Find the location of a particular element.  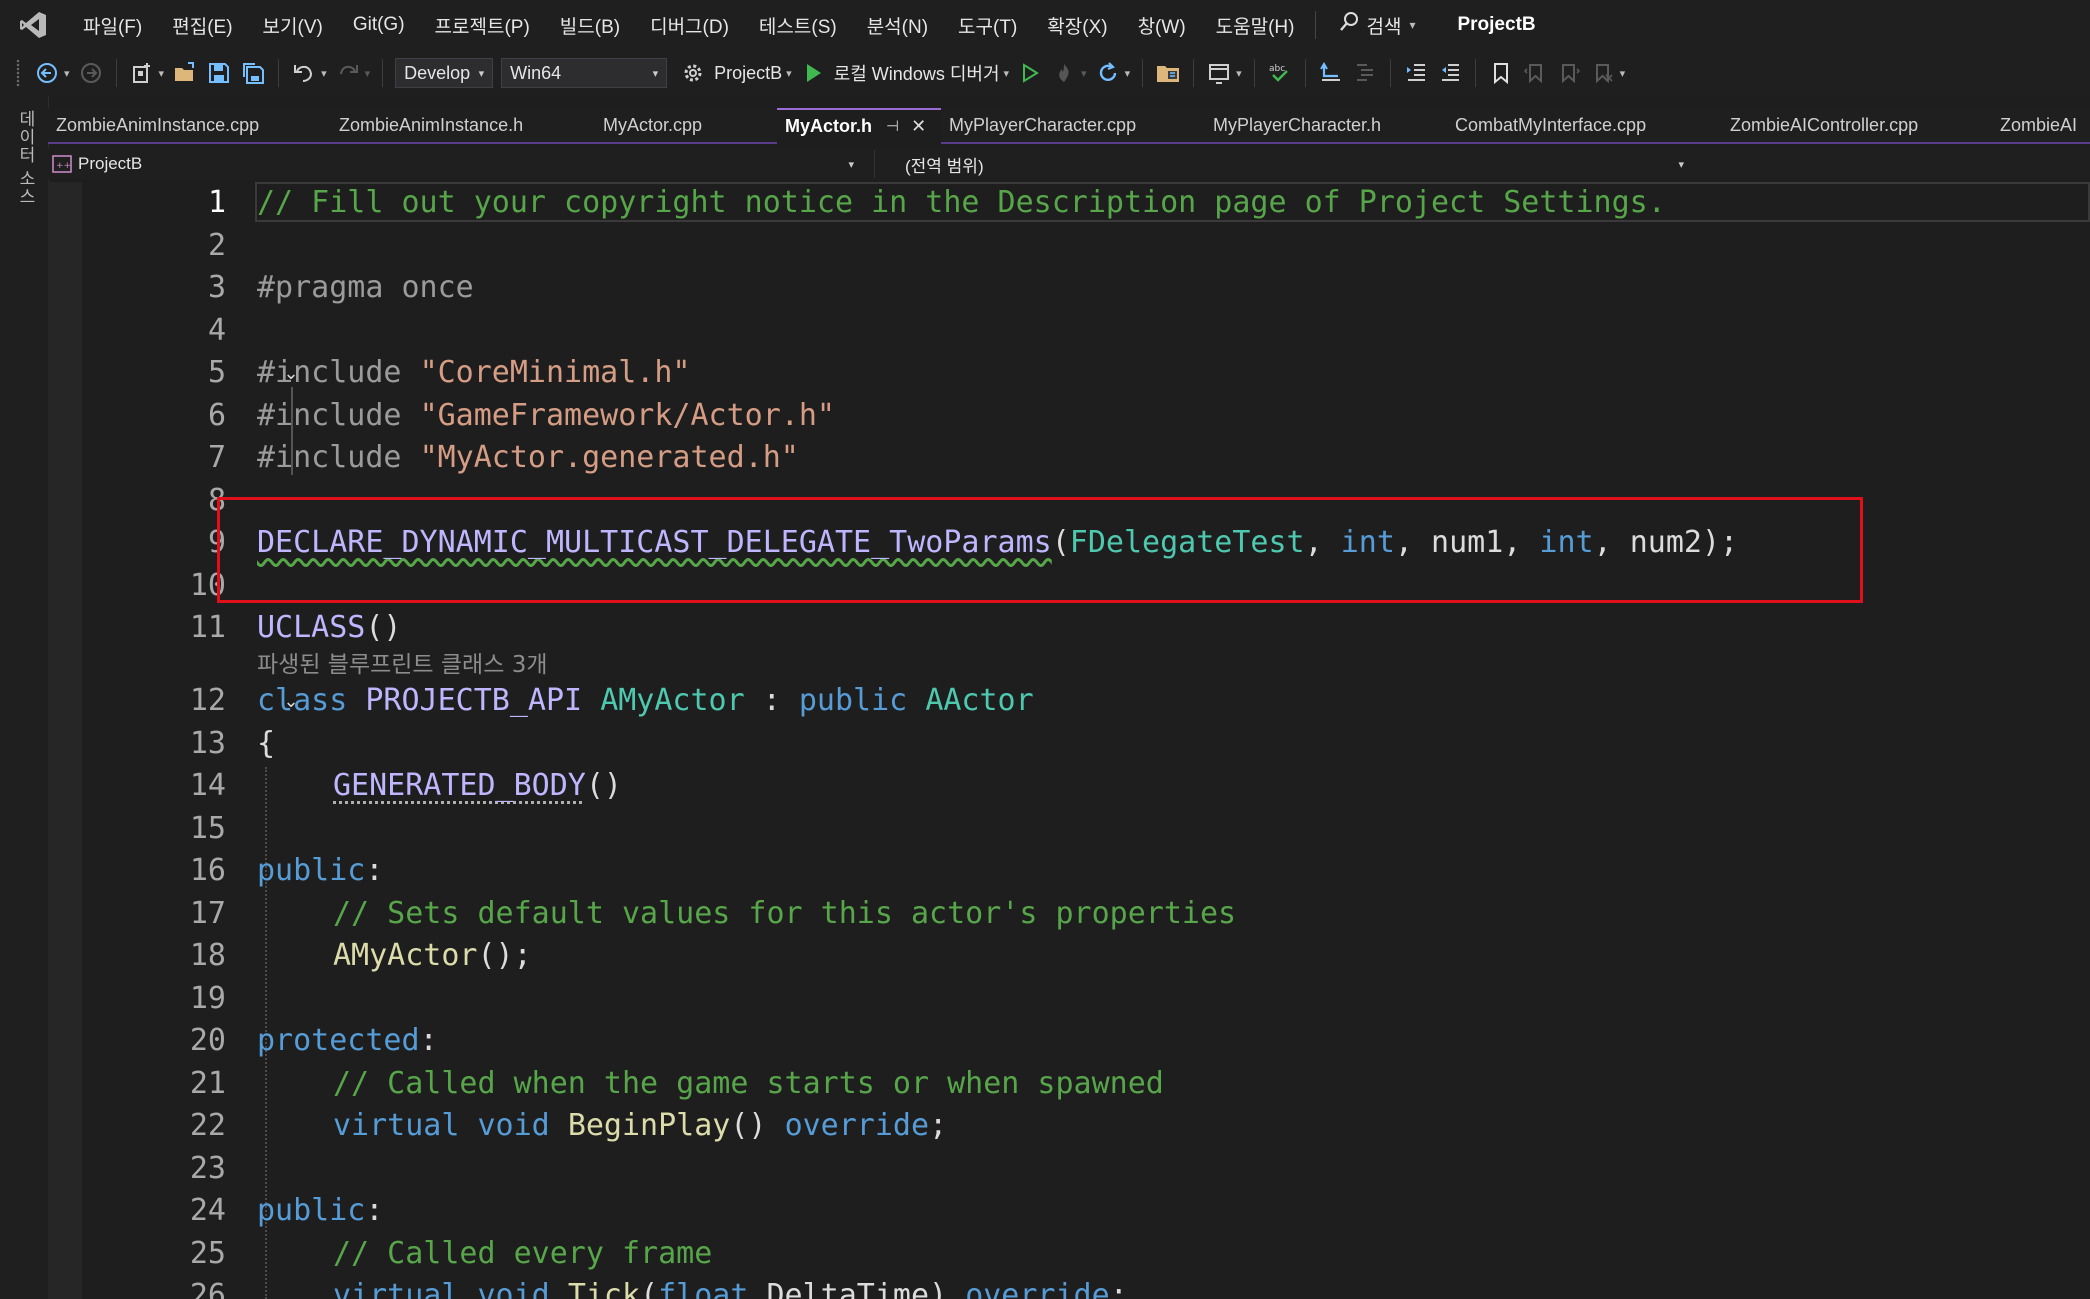

uclass-macro: UCLASS is located at coordinates (311, 627).